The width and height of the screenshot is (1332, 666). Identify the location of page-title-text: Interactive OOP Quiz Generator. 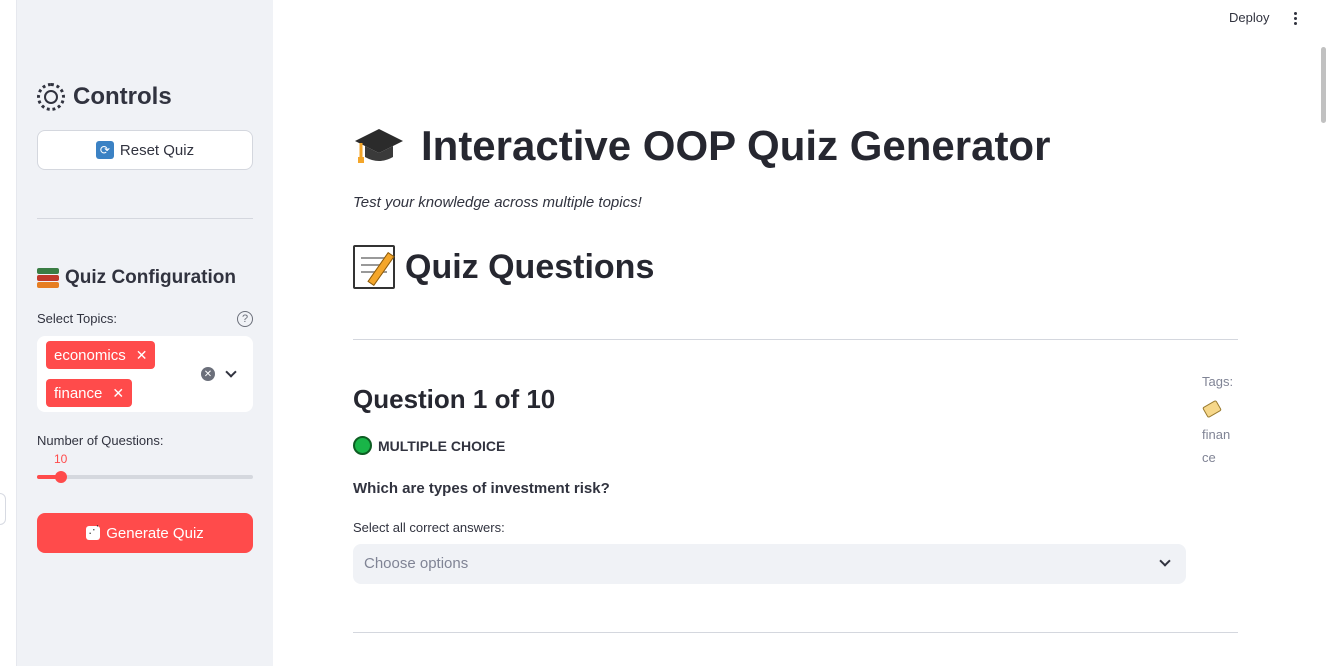
(736, 145).